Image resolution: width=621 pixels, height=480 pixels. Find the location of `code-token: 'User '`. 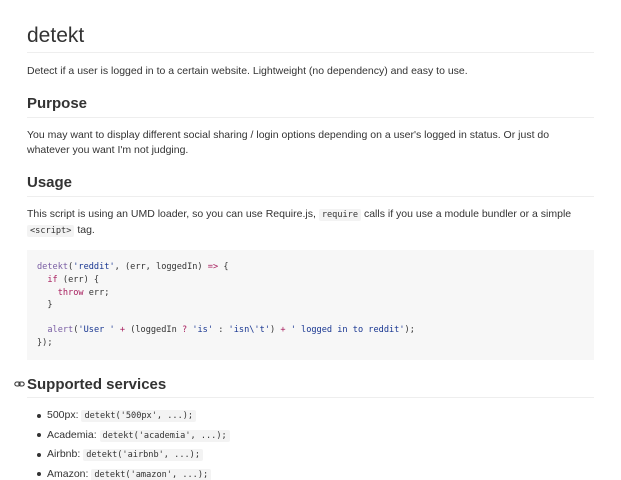

code-token: 'User ' is located at coordinates (96, 330).